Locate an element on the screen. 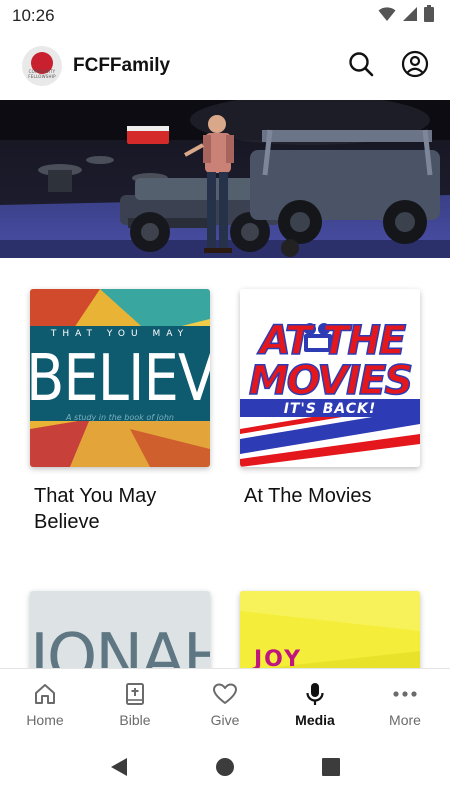 The height and width of the screenshot is (800, 450). nav-item-bible: Bible is located at coordinates (135, 703).